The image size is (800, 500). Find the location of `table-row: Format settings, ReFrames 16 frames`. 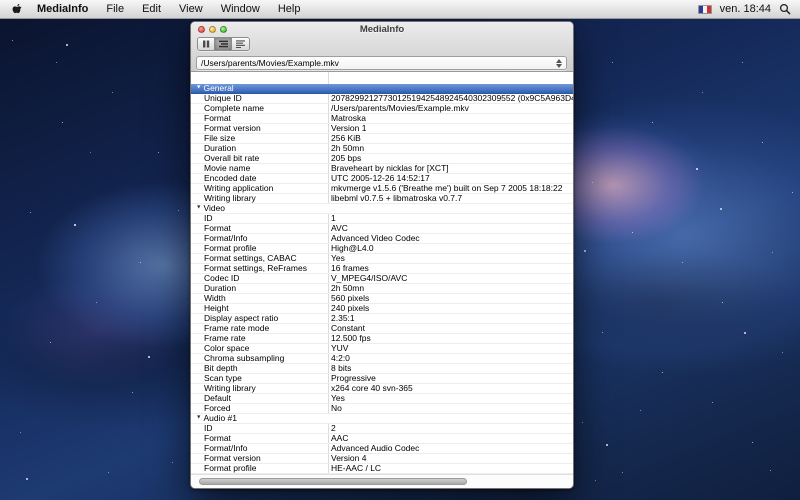

table-row: Format settings, ReFrames 16 frames is located at coordinates (382, 269).